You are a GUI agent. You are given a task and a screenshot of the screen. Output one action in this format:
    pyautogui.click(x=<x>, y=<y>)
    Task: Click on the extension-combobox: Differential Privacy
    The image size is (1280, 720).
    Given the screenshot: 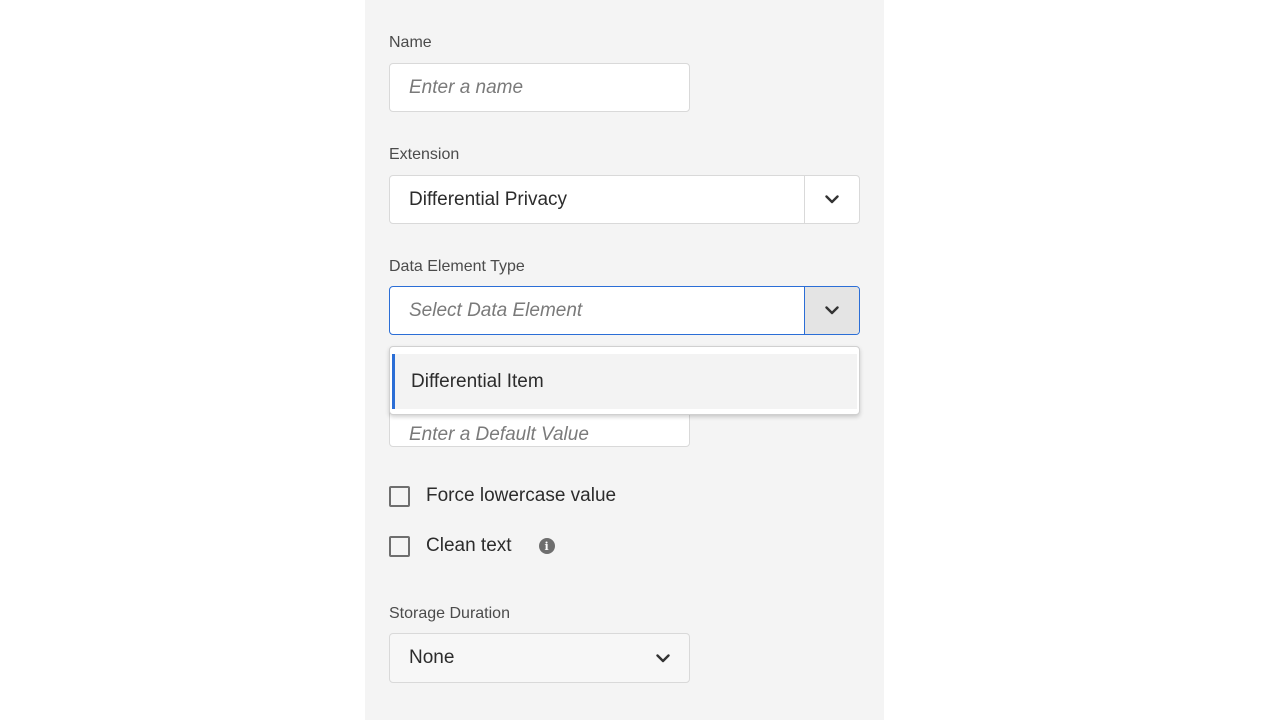 What is the action you would take?
    pyautogui.click(x=624, y=199)
    